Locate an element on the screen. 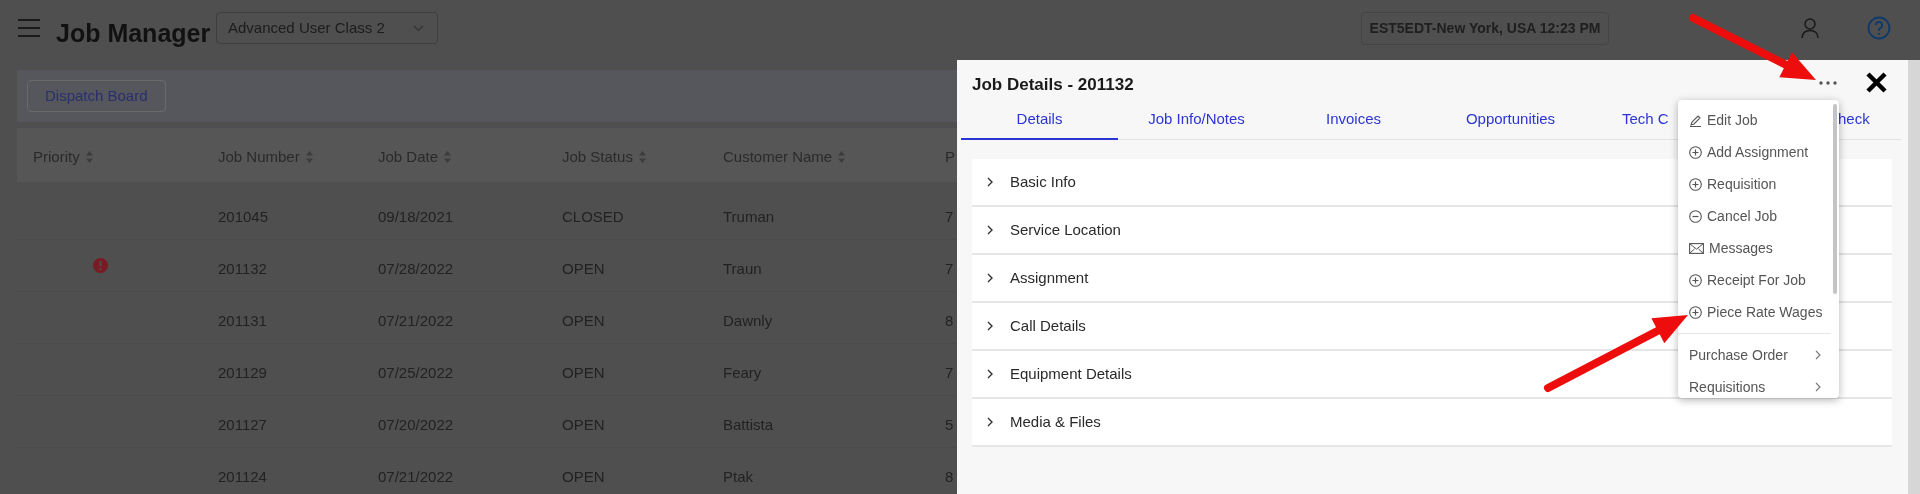 The image size is (1920, 494). modal-title: Job Details - 201132 is located at coordinates (1053, 85).